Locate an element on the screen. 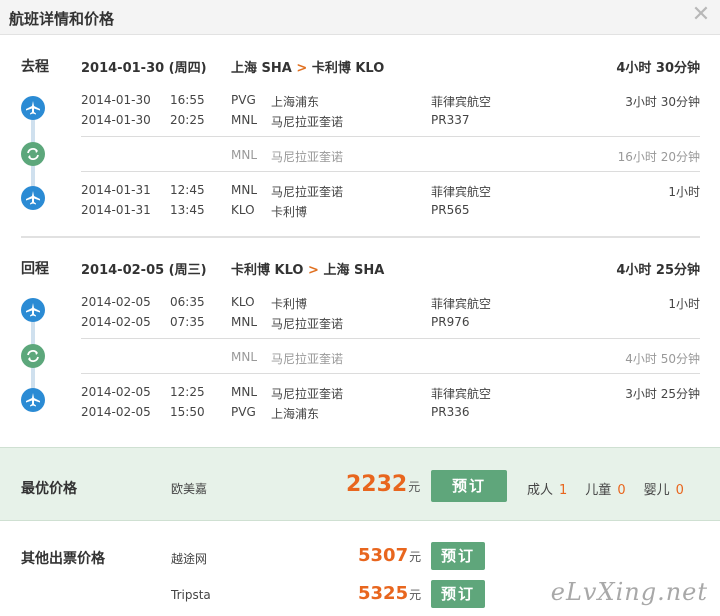  best-price-amount: 2232元 is located at coordinates (383, 484).